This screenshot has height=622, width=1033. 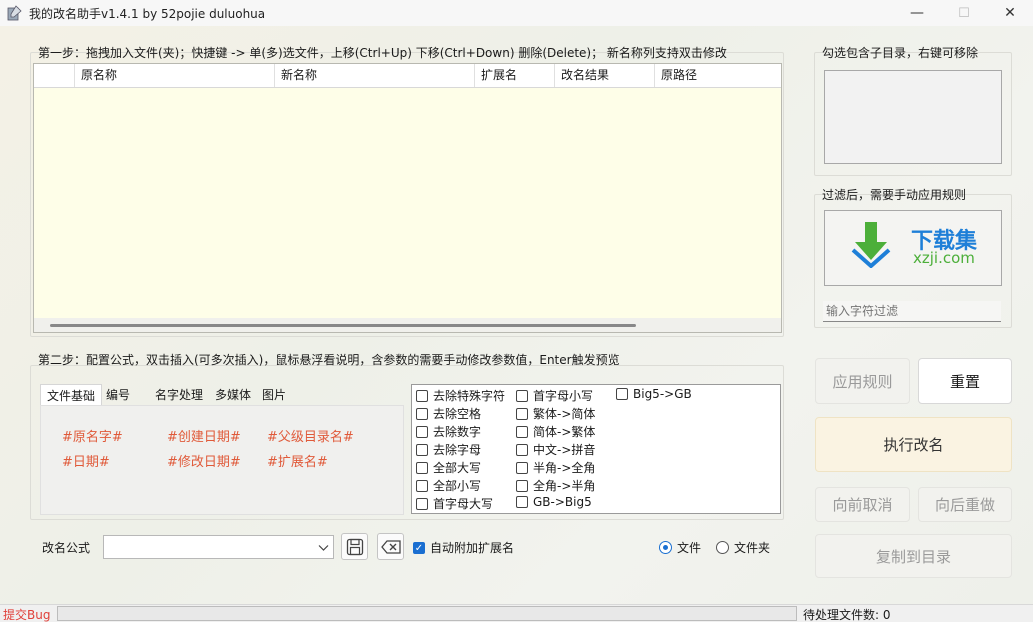 What do you see at coordinates (310, 435) in the screenshot?
I see `token-parent-dir-name: #父级目录名#` at bounding box center [310, 435].